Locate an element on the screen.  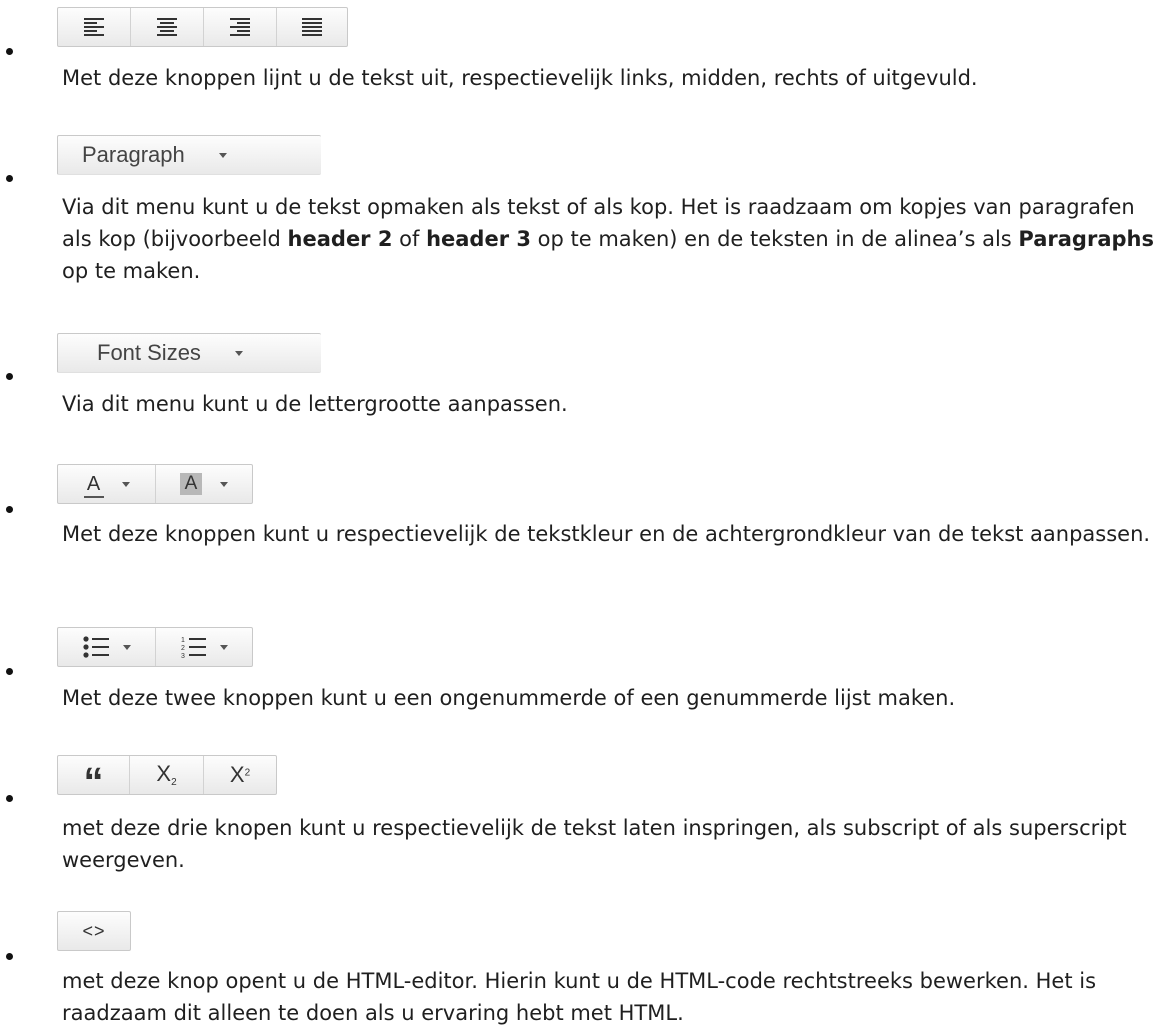
align-left-icon is located at coordinates (94, 27).